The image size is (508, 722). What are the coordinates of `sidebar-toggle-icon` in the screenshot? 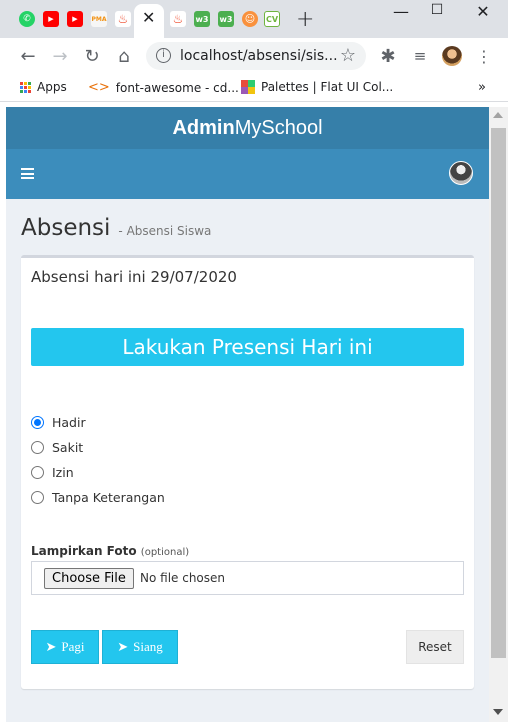 It's located at (27, 173).